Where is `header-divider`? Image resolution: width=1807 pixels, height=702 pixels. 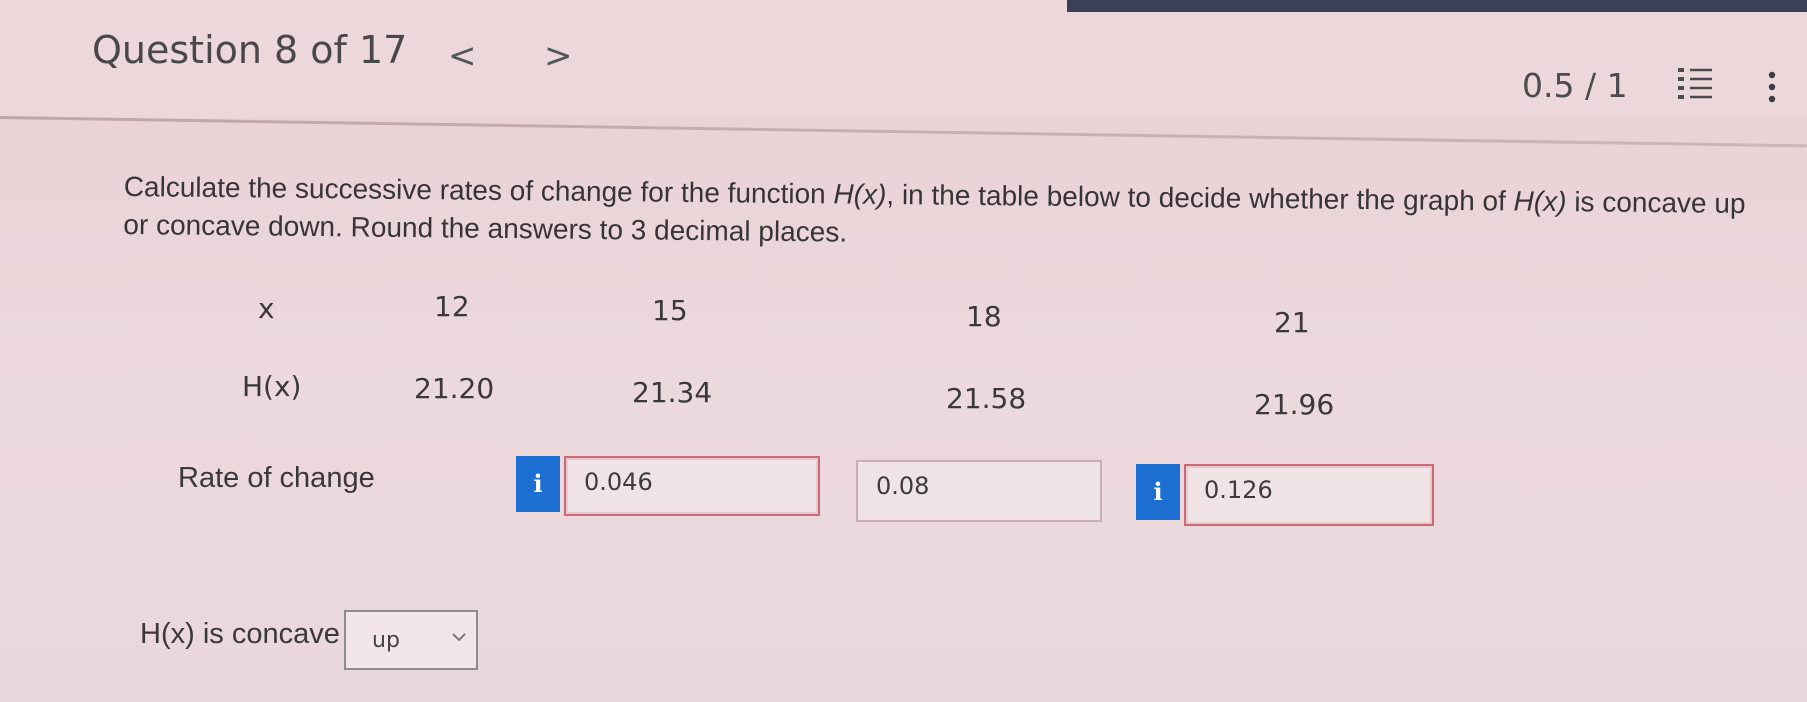
header-divider is located at coordinates (903, 132).